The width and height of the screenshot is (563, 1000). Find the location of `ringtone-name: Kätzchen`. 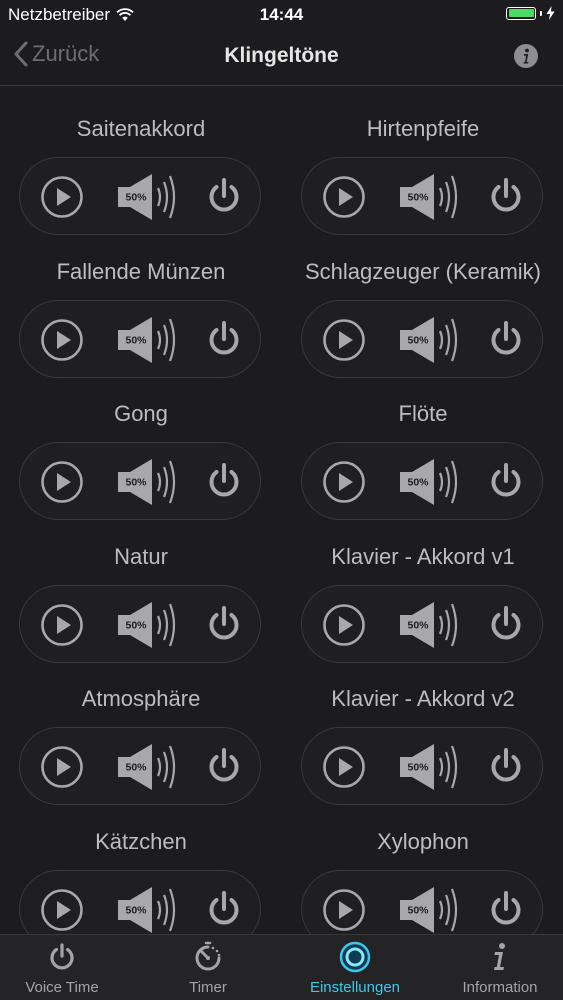

ringtone-name: Kätzchen is located at coordinates (141, 841).